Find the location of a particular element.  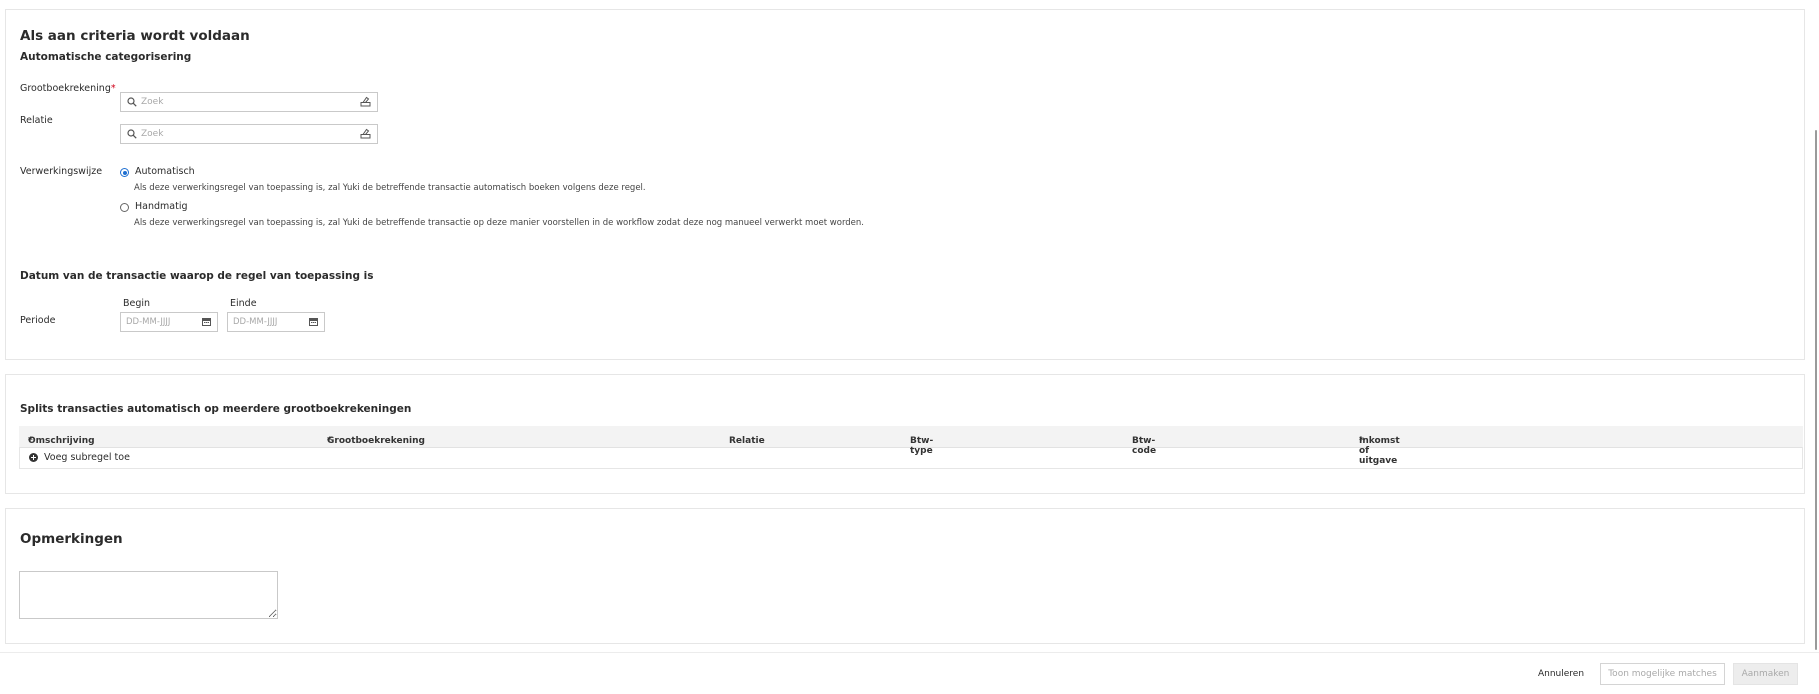

einde-date-field is located at coordinates (276, 322).